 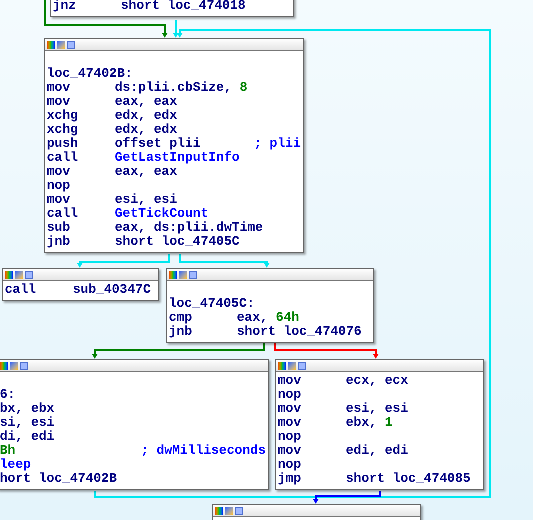 I want to click on code-label: loc_47402B:, so click(x=90, y=74).